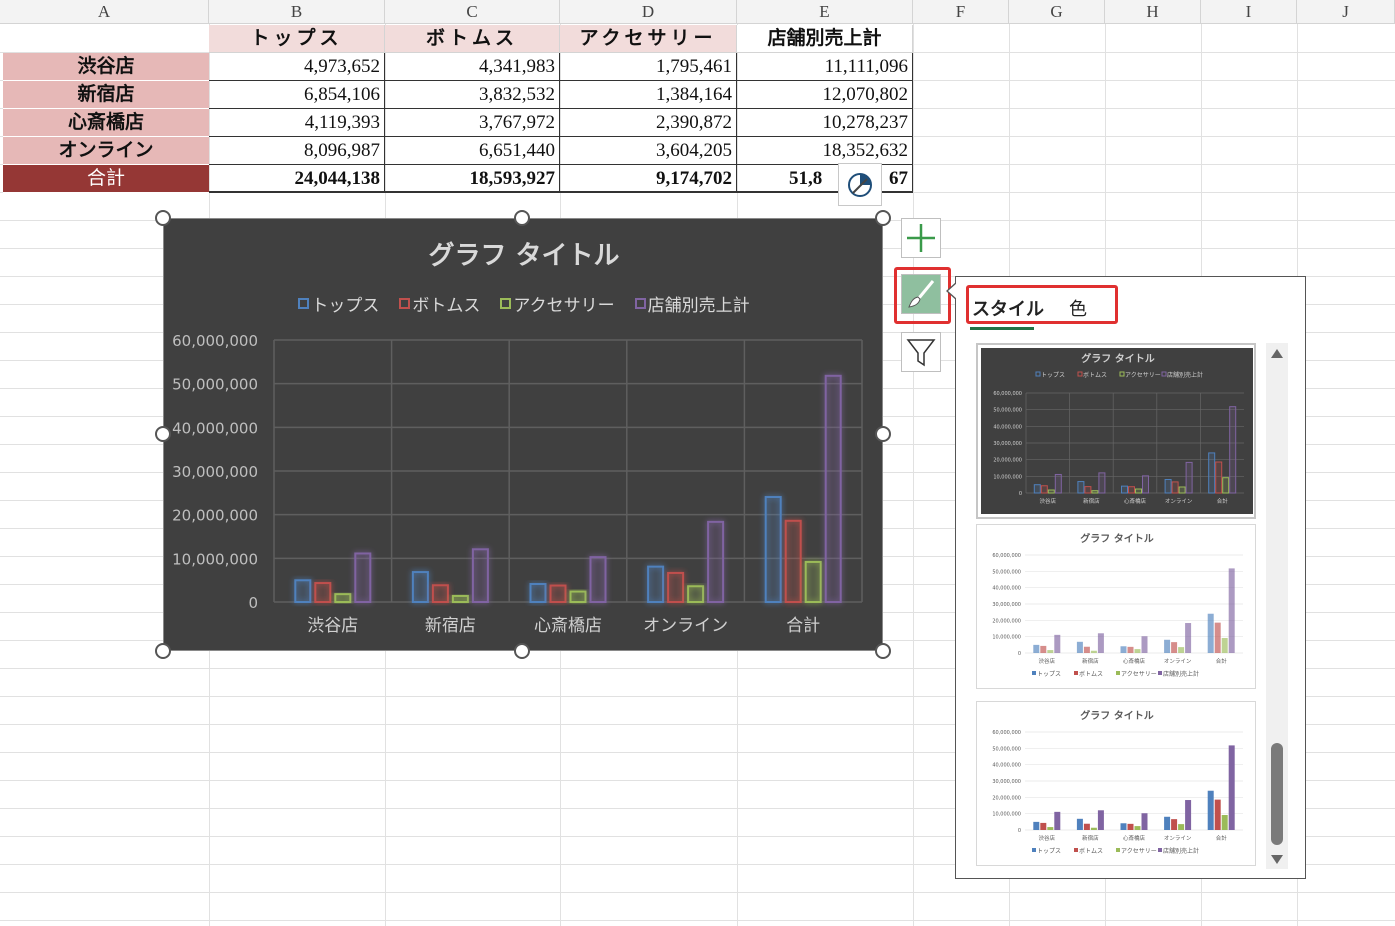 This screenshot has width=1395, height=926. Describe the element at coordinates (1277, 859) in the screenshot. I see `scroll-down-arrow` at that location.